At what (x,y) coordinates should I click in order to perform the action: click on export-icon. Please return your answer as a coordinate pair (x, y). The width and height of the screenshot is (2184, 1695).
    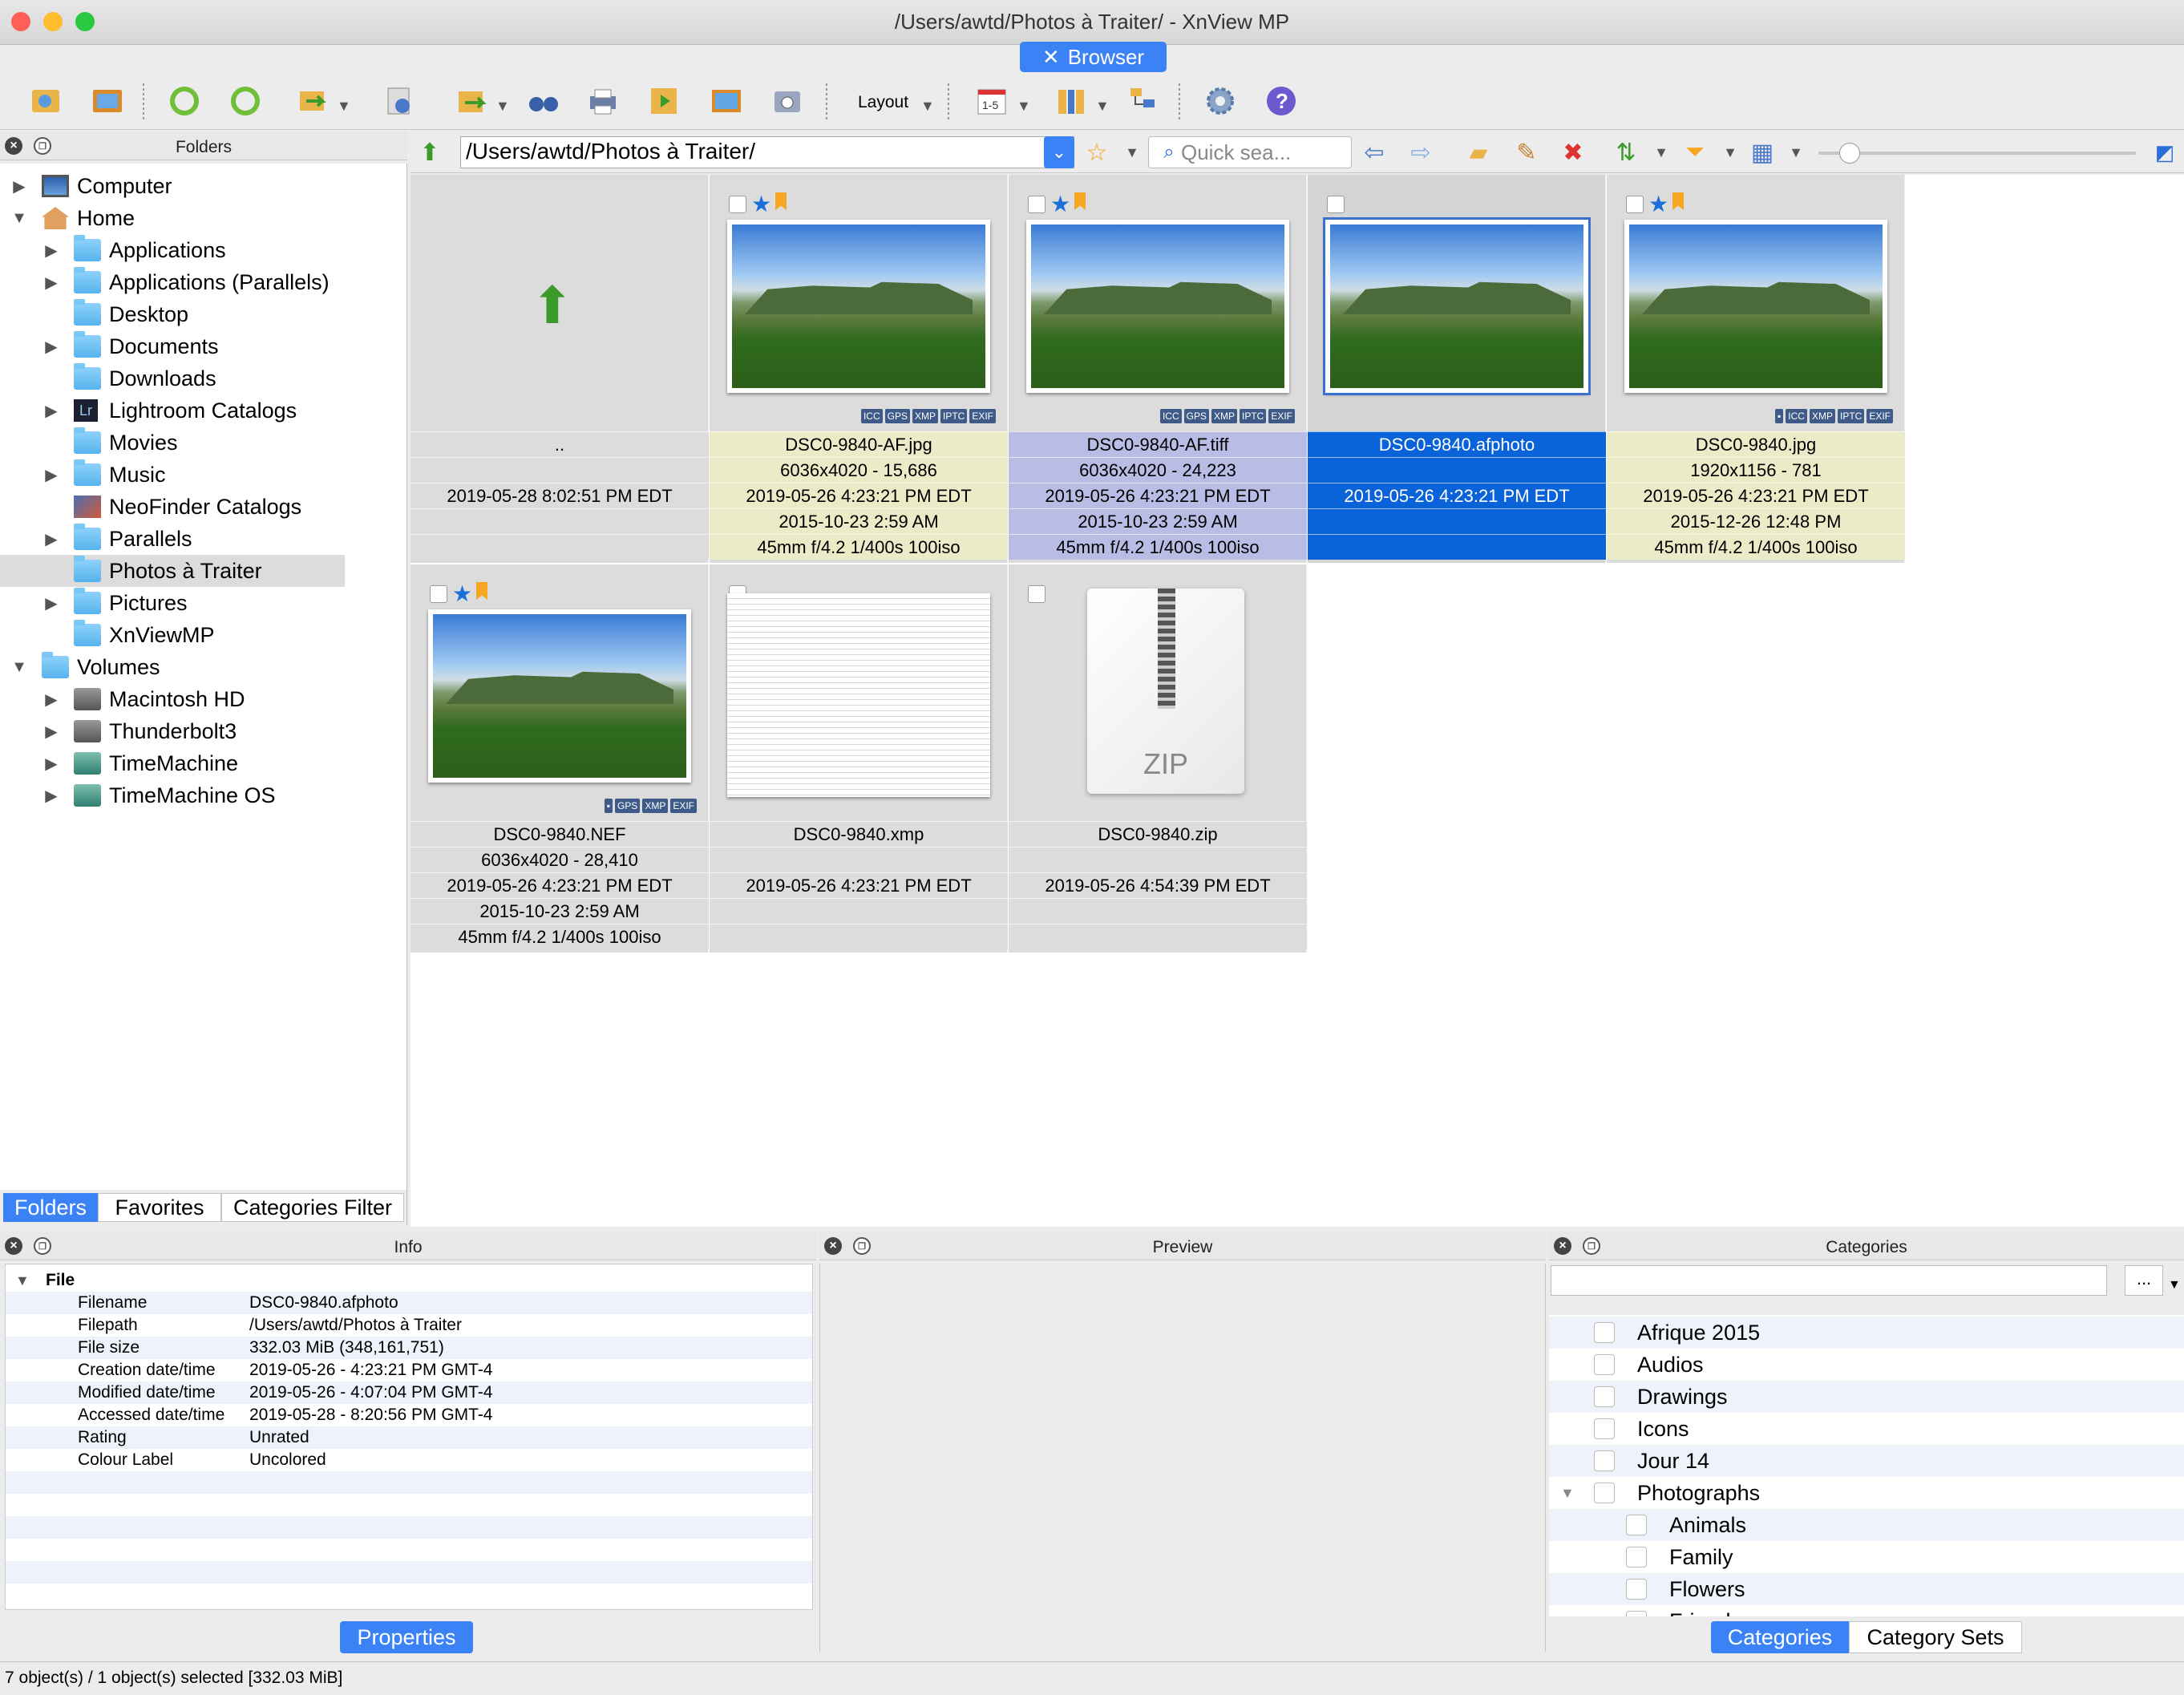
    Looking at the image, I should click on (471, 101).